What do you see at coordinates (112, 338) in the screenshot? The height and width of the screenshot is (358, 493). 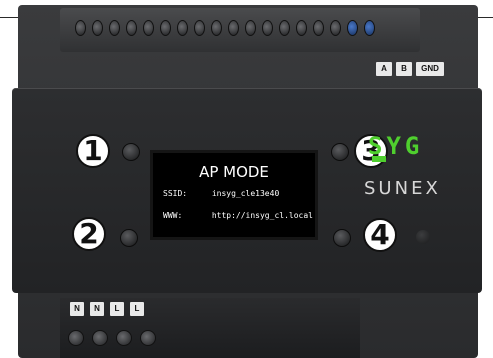 I see `bottom-terminal-screws` at bounding box center [112, 338].